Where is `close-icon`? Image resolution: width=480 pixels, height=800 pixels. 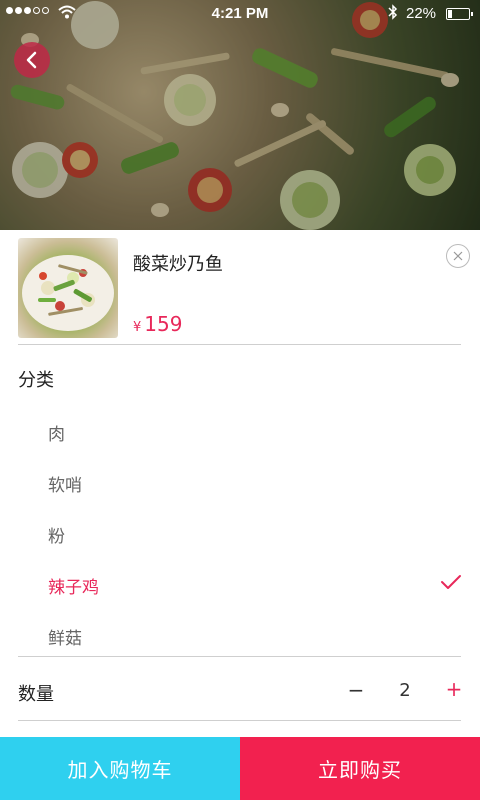 close-icon is located at coordinates (458, 256).